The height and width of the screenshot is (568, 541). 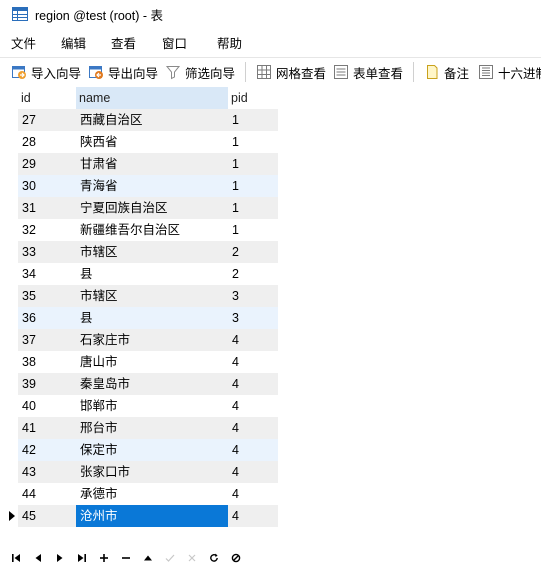 What do you see at coordinates (46, 72) in the screenshot?
I see `import-wizard-button: 导入向导` at bounding box center [46, 72].